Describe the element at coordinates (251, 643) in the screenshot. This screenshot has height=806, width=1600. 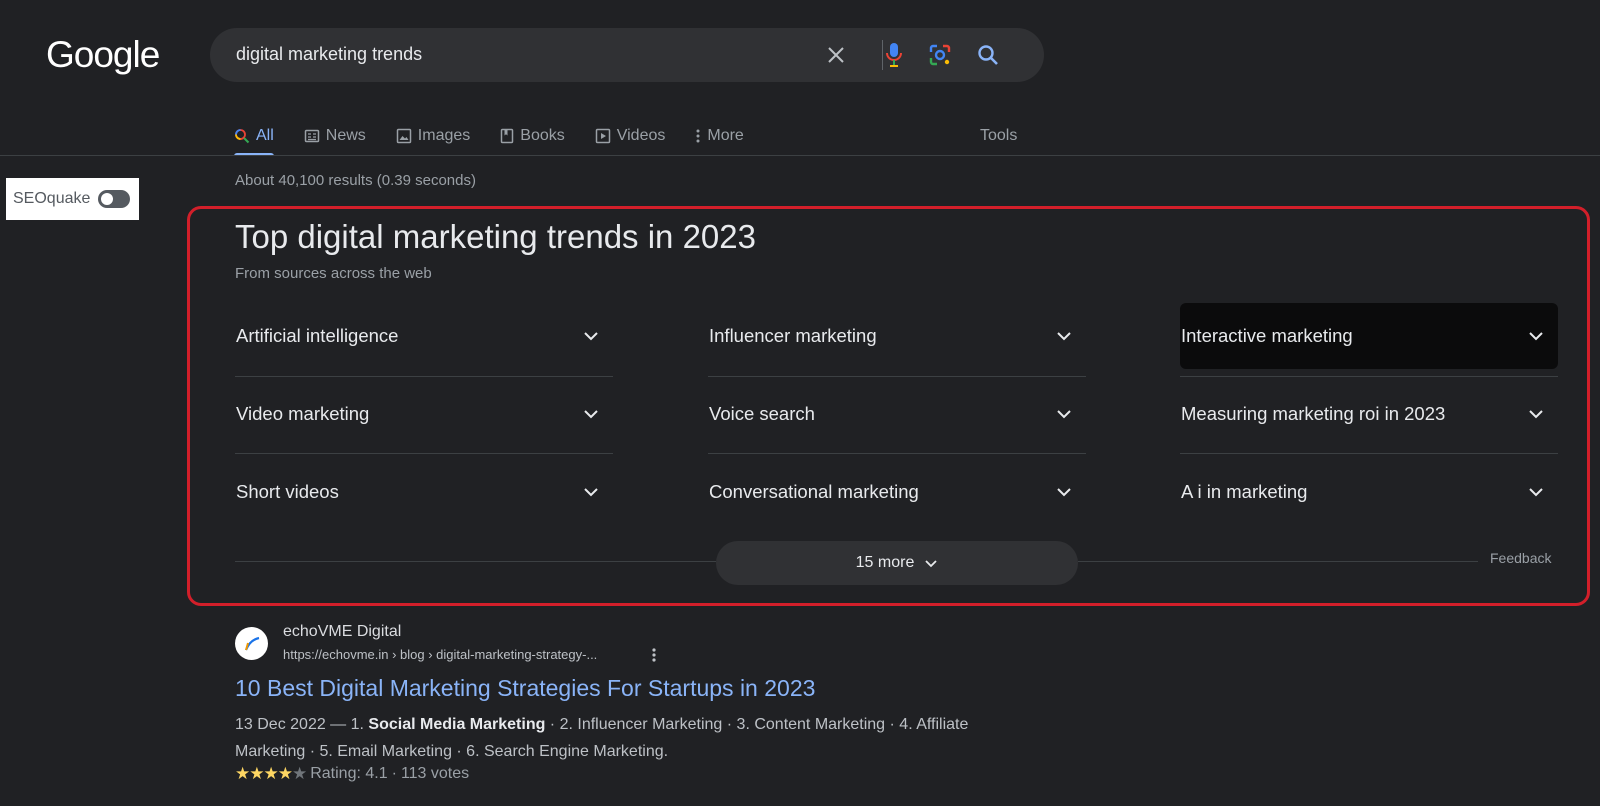
I see `site-favicon` at that location.